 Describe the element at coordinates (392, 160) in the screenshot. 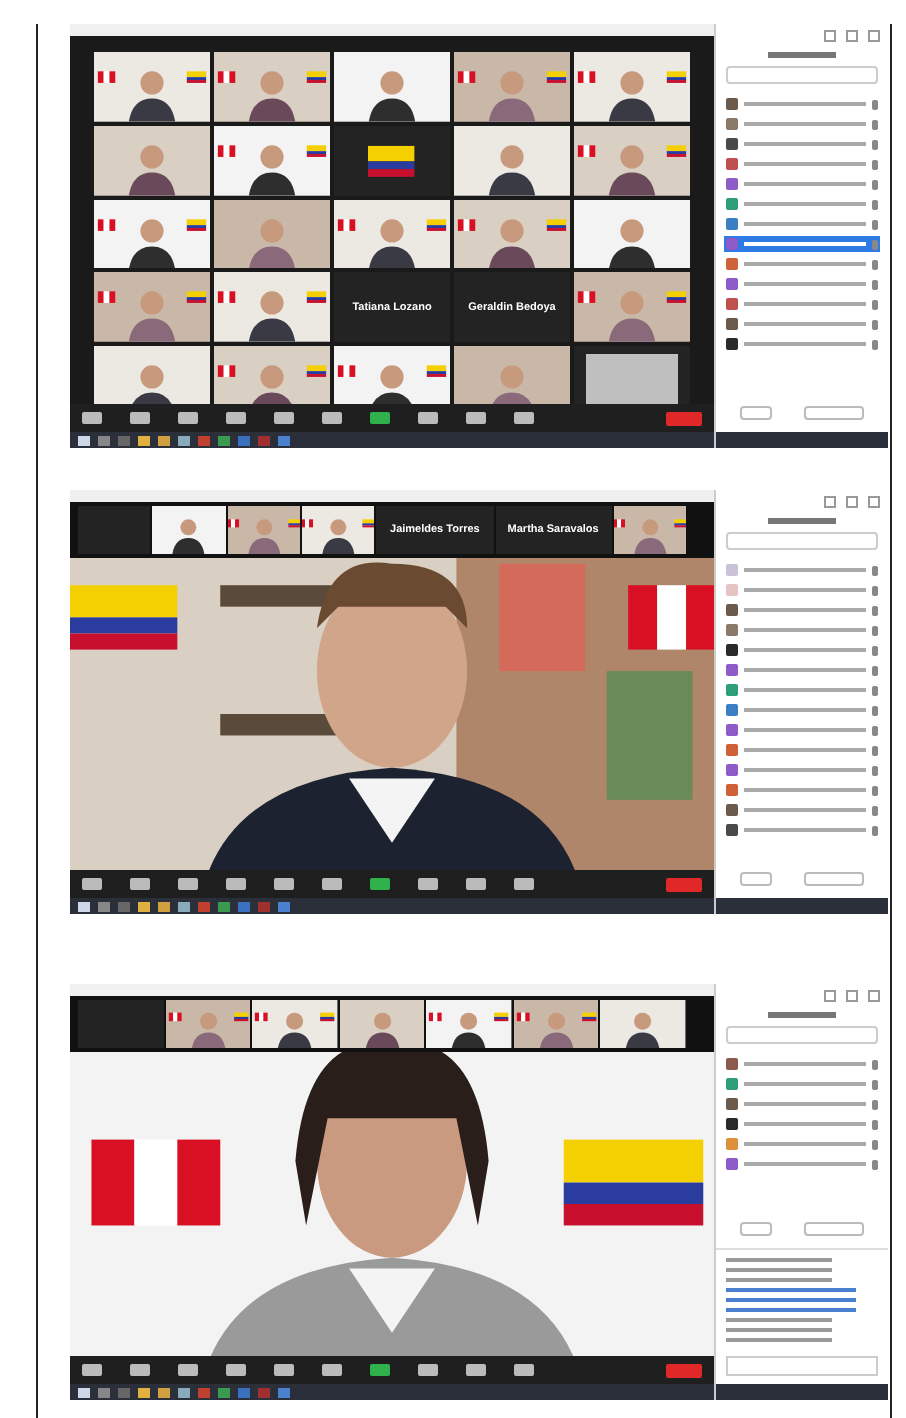

I see `flag-icon` at that location.